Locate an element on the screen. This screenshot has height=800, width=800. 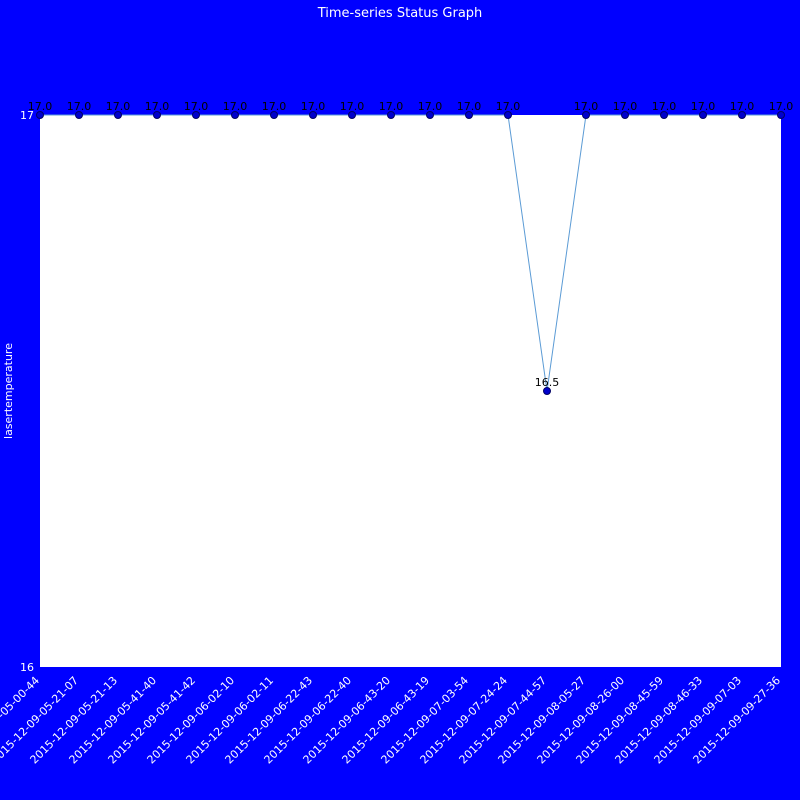
data-label: 16.5 is located at coordinates (547, 382).